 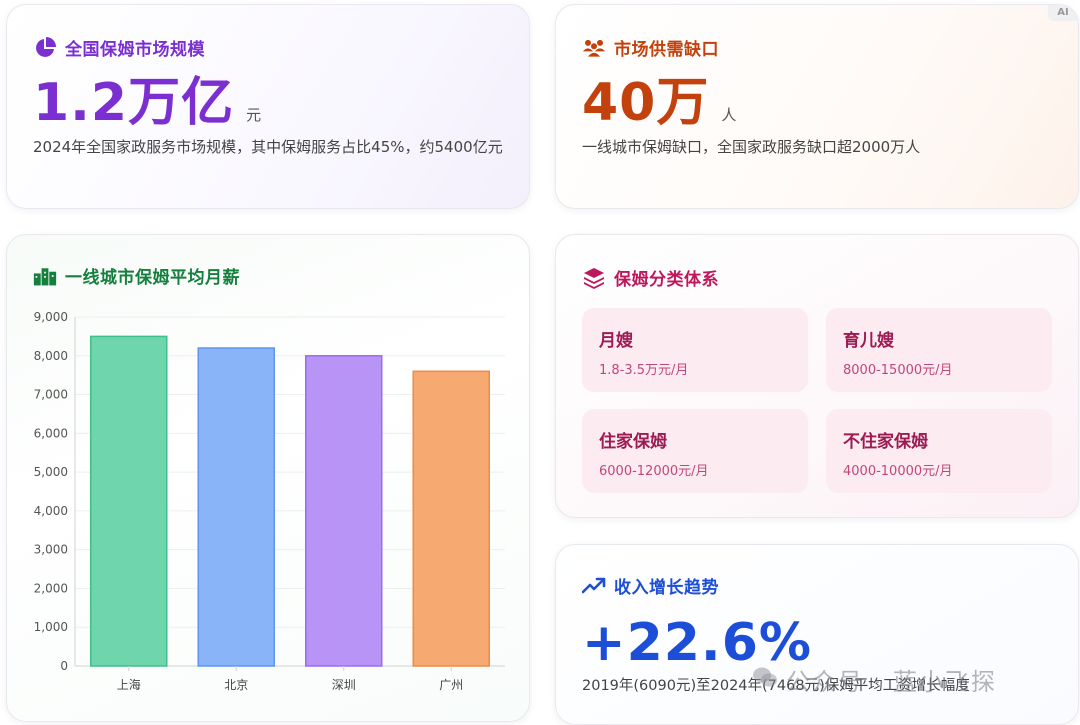 I want to click on y-tick-label: 2,000, so click(x=51, y=588).